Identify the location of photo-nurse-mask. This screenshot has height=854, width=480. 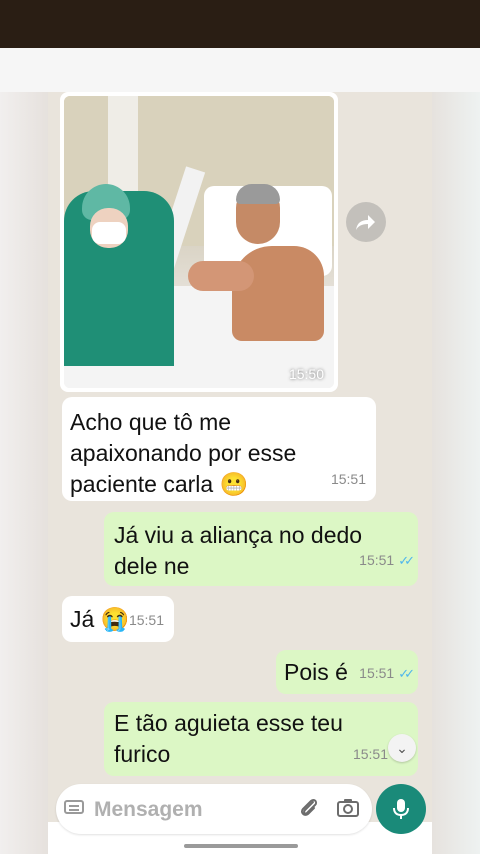
(109, 233).